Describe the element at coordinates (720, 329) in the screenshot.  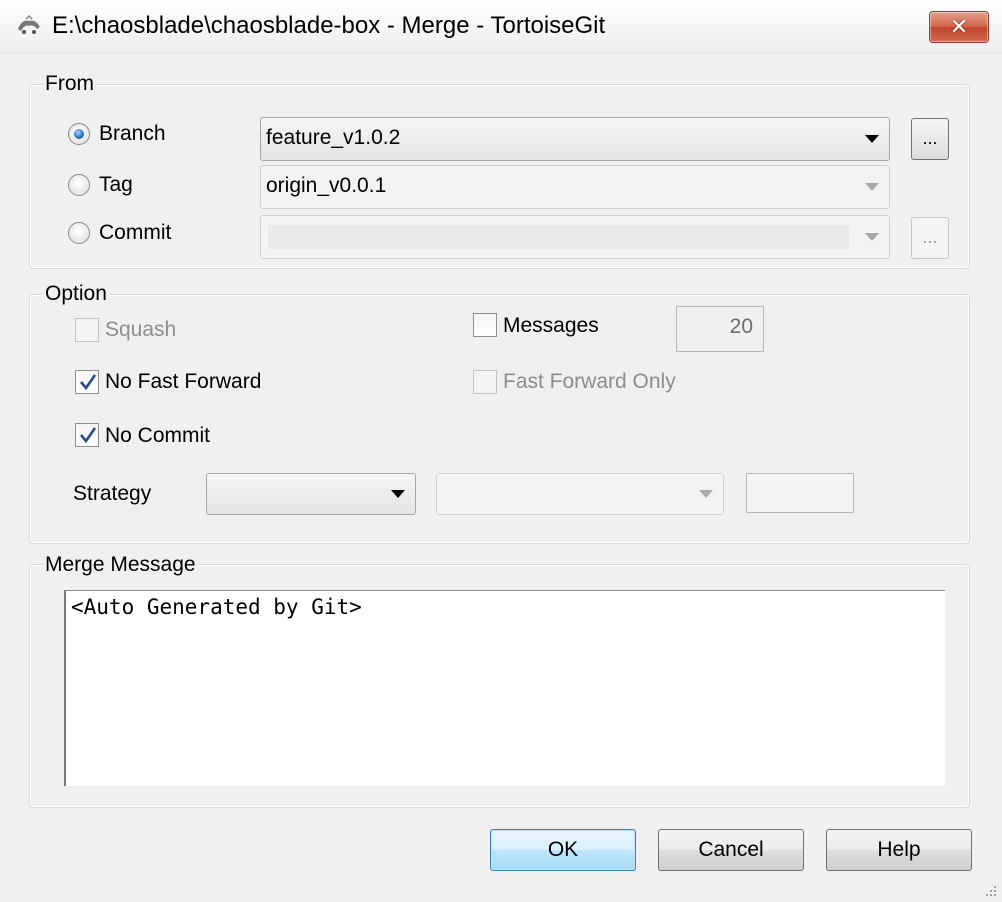
I see `messages-count-field: 20` at that location.